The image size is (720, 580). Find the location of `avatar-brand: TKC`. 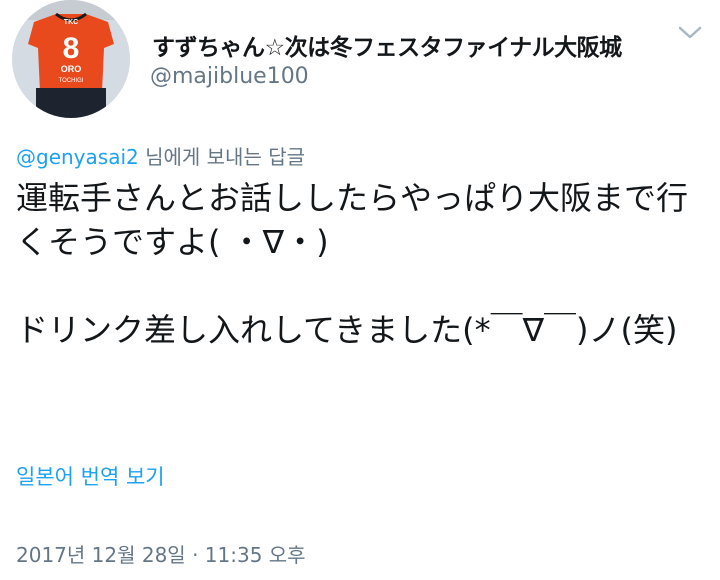

avatar-brand: TKC is located at coordinates (71, 22).